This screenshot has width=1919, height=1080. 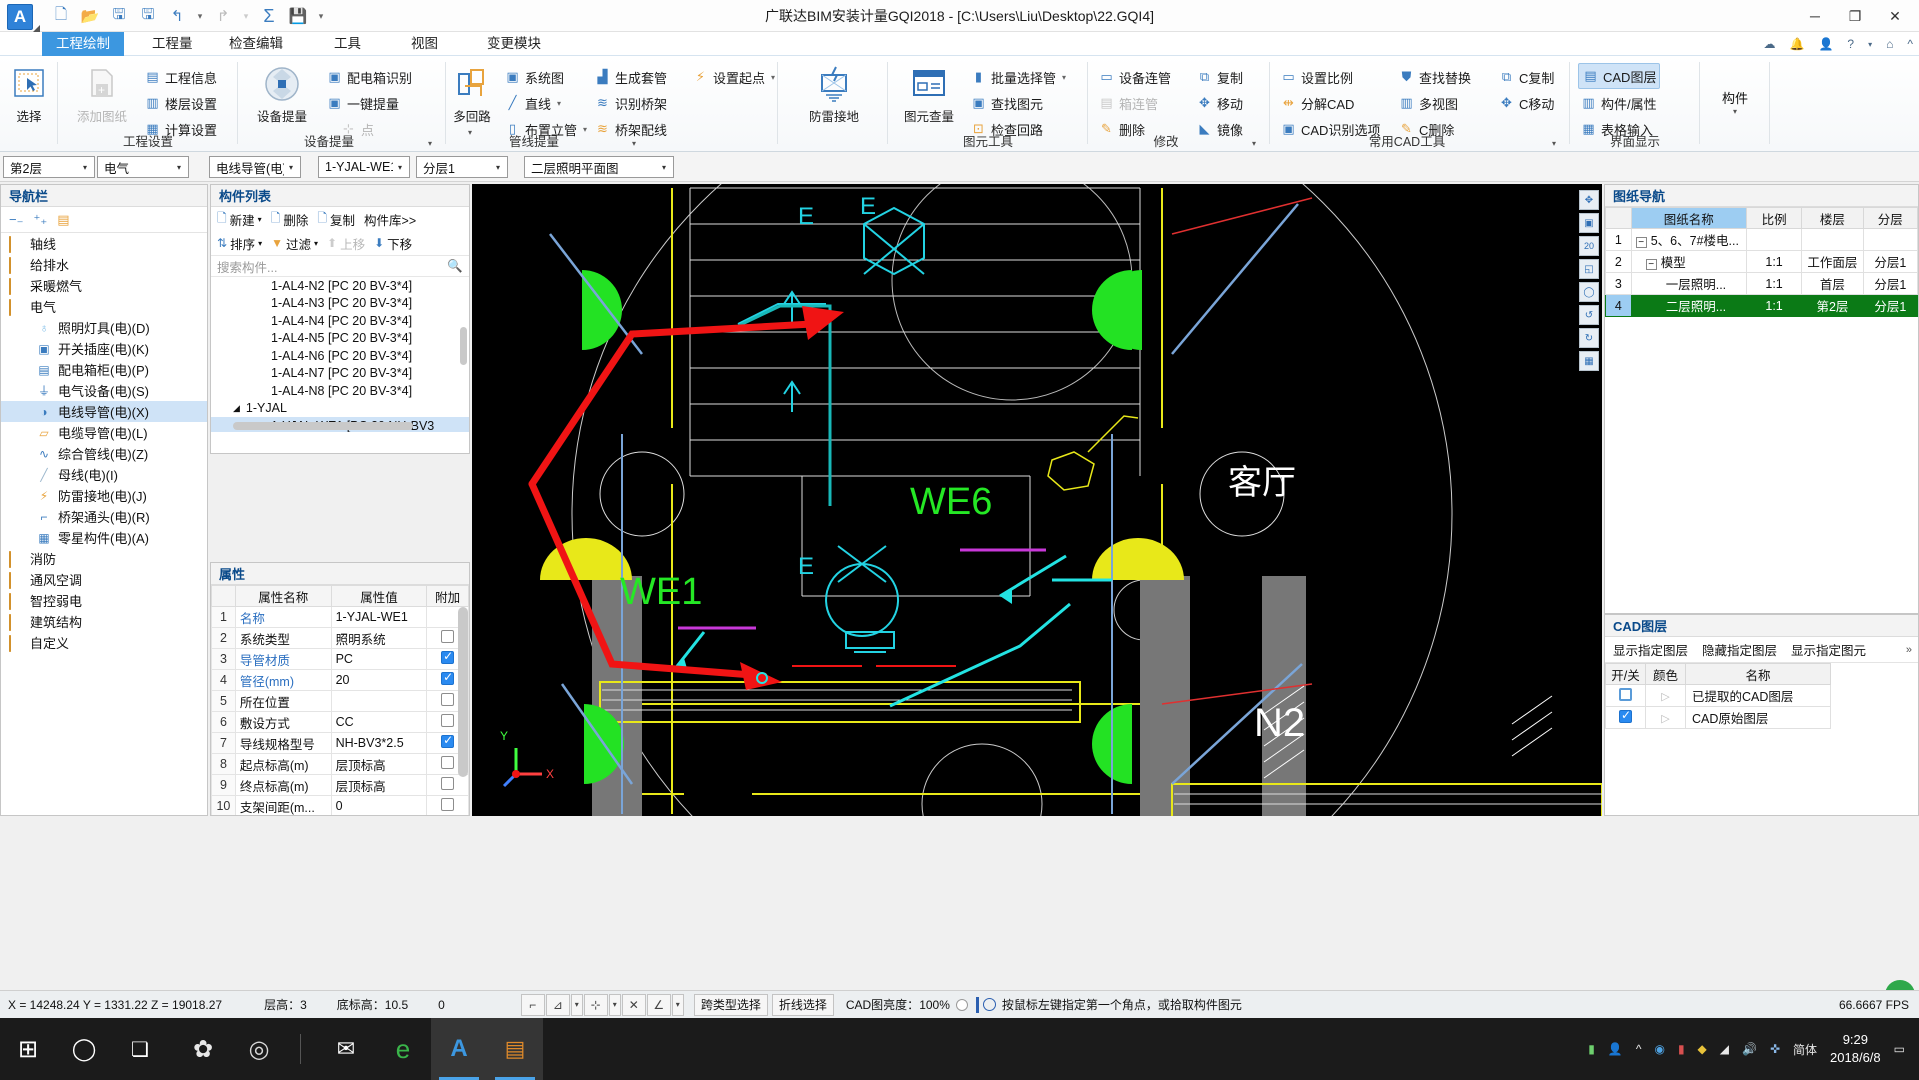 What do you see at coordinates (1589, 361) in the screenshot?
I see `grid-icon: ▦` at bounding box center [1589, 361].